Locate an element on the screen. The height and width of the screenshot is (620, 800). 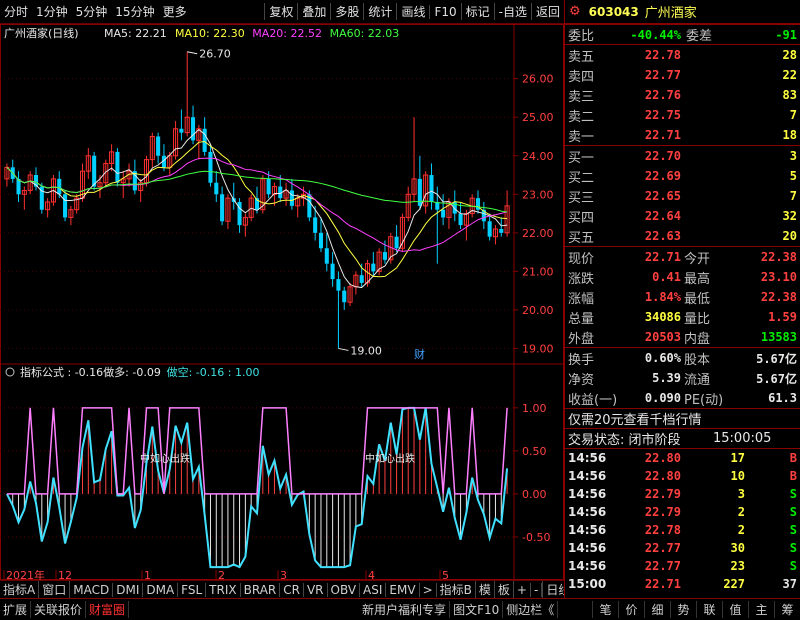
book-row: 卖四 22.77 22 is located at coordinates (682, 75).